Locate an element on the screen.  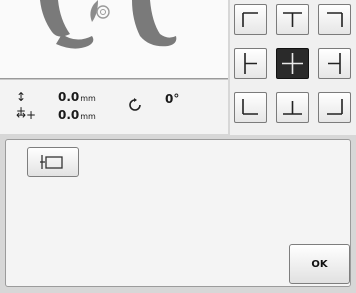
grid-top-center is located at coordinates (292, 19).